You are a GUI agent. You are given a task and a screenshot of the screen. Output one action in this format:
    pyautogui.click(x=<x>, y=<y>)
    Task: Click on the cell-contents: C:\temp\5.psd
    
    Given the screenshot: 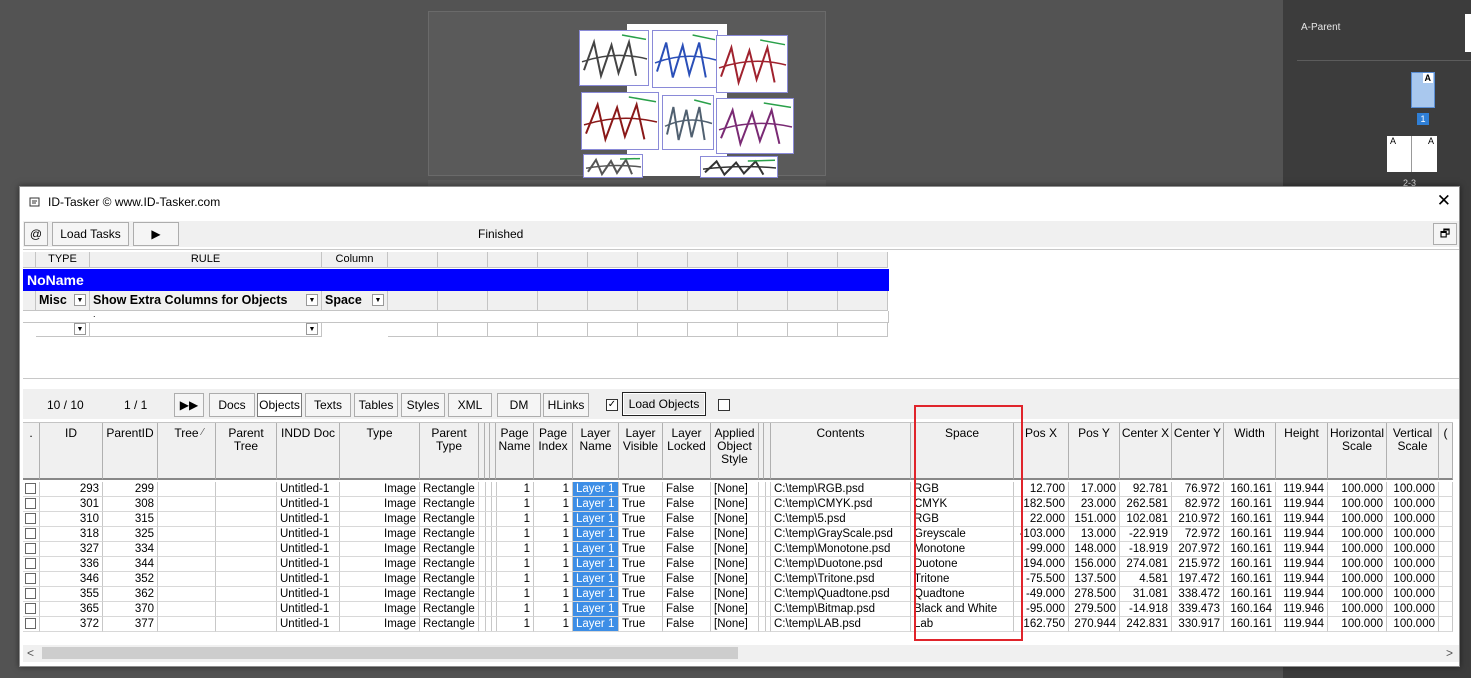 What is the action you would take?
    pyautogui.click(x=841, y=519)
    